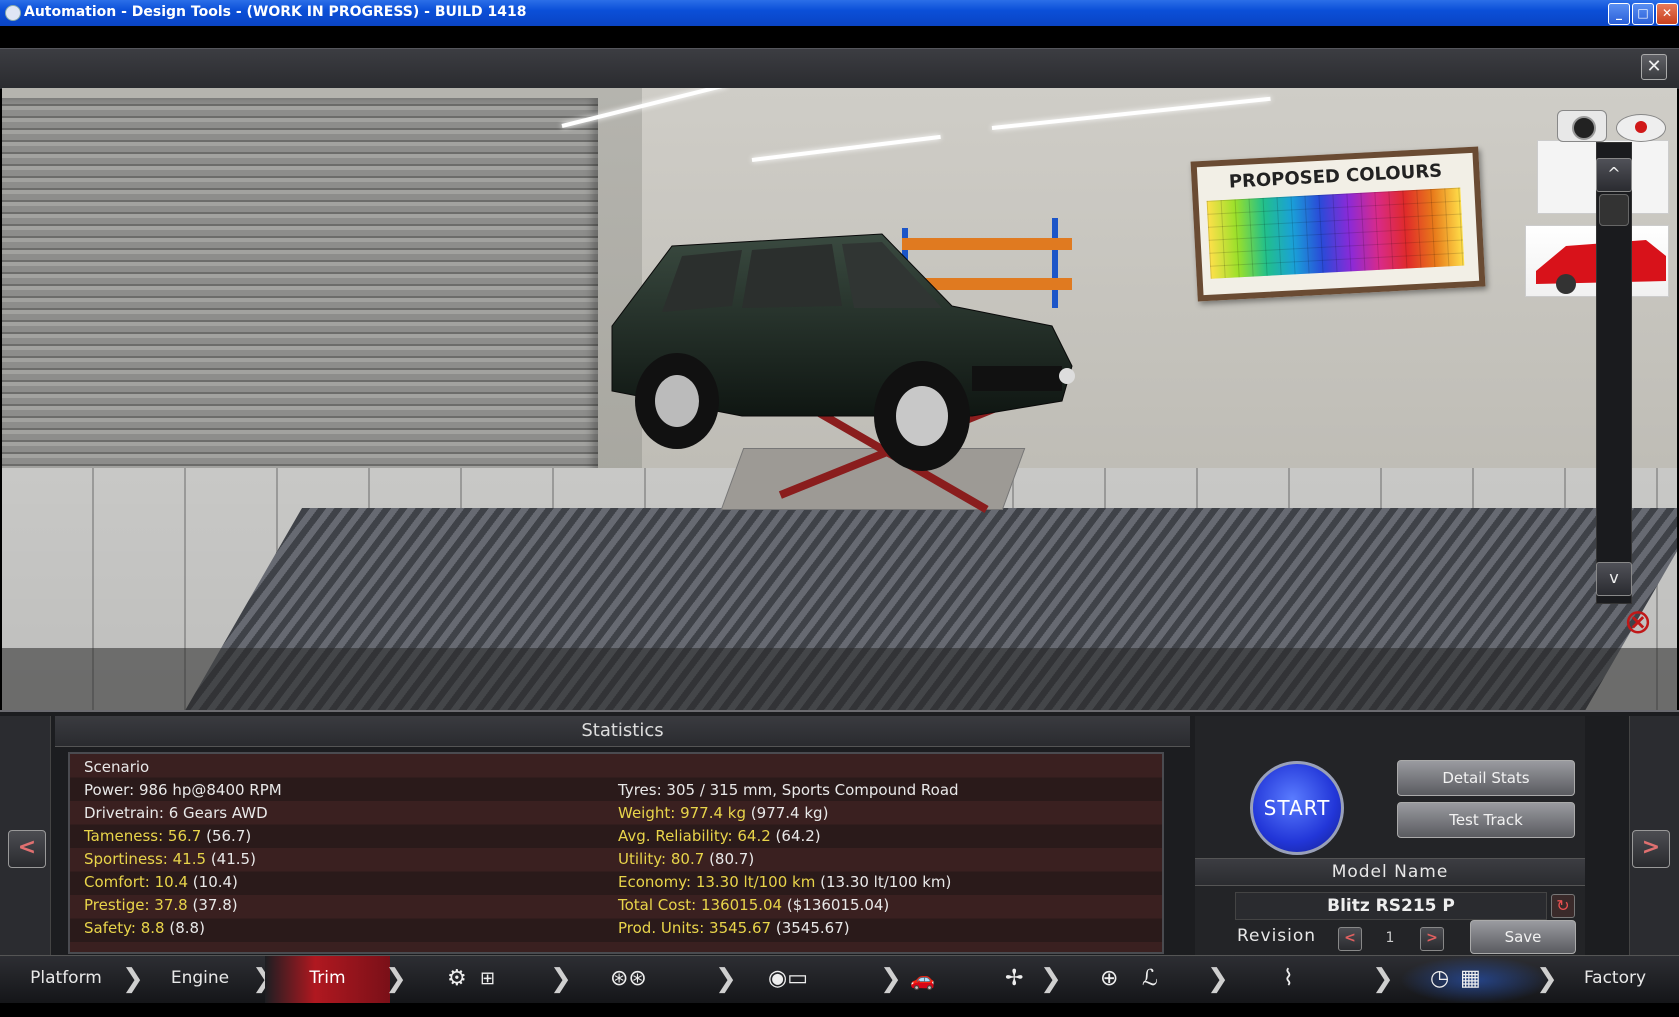  Describe the element at coordinates (628, 979) in the screenshot. I see `wheels-icon: ⊛⊛` at that location.